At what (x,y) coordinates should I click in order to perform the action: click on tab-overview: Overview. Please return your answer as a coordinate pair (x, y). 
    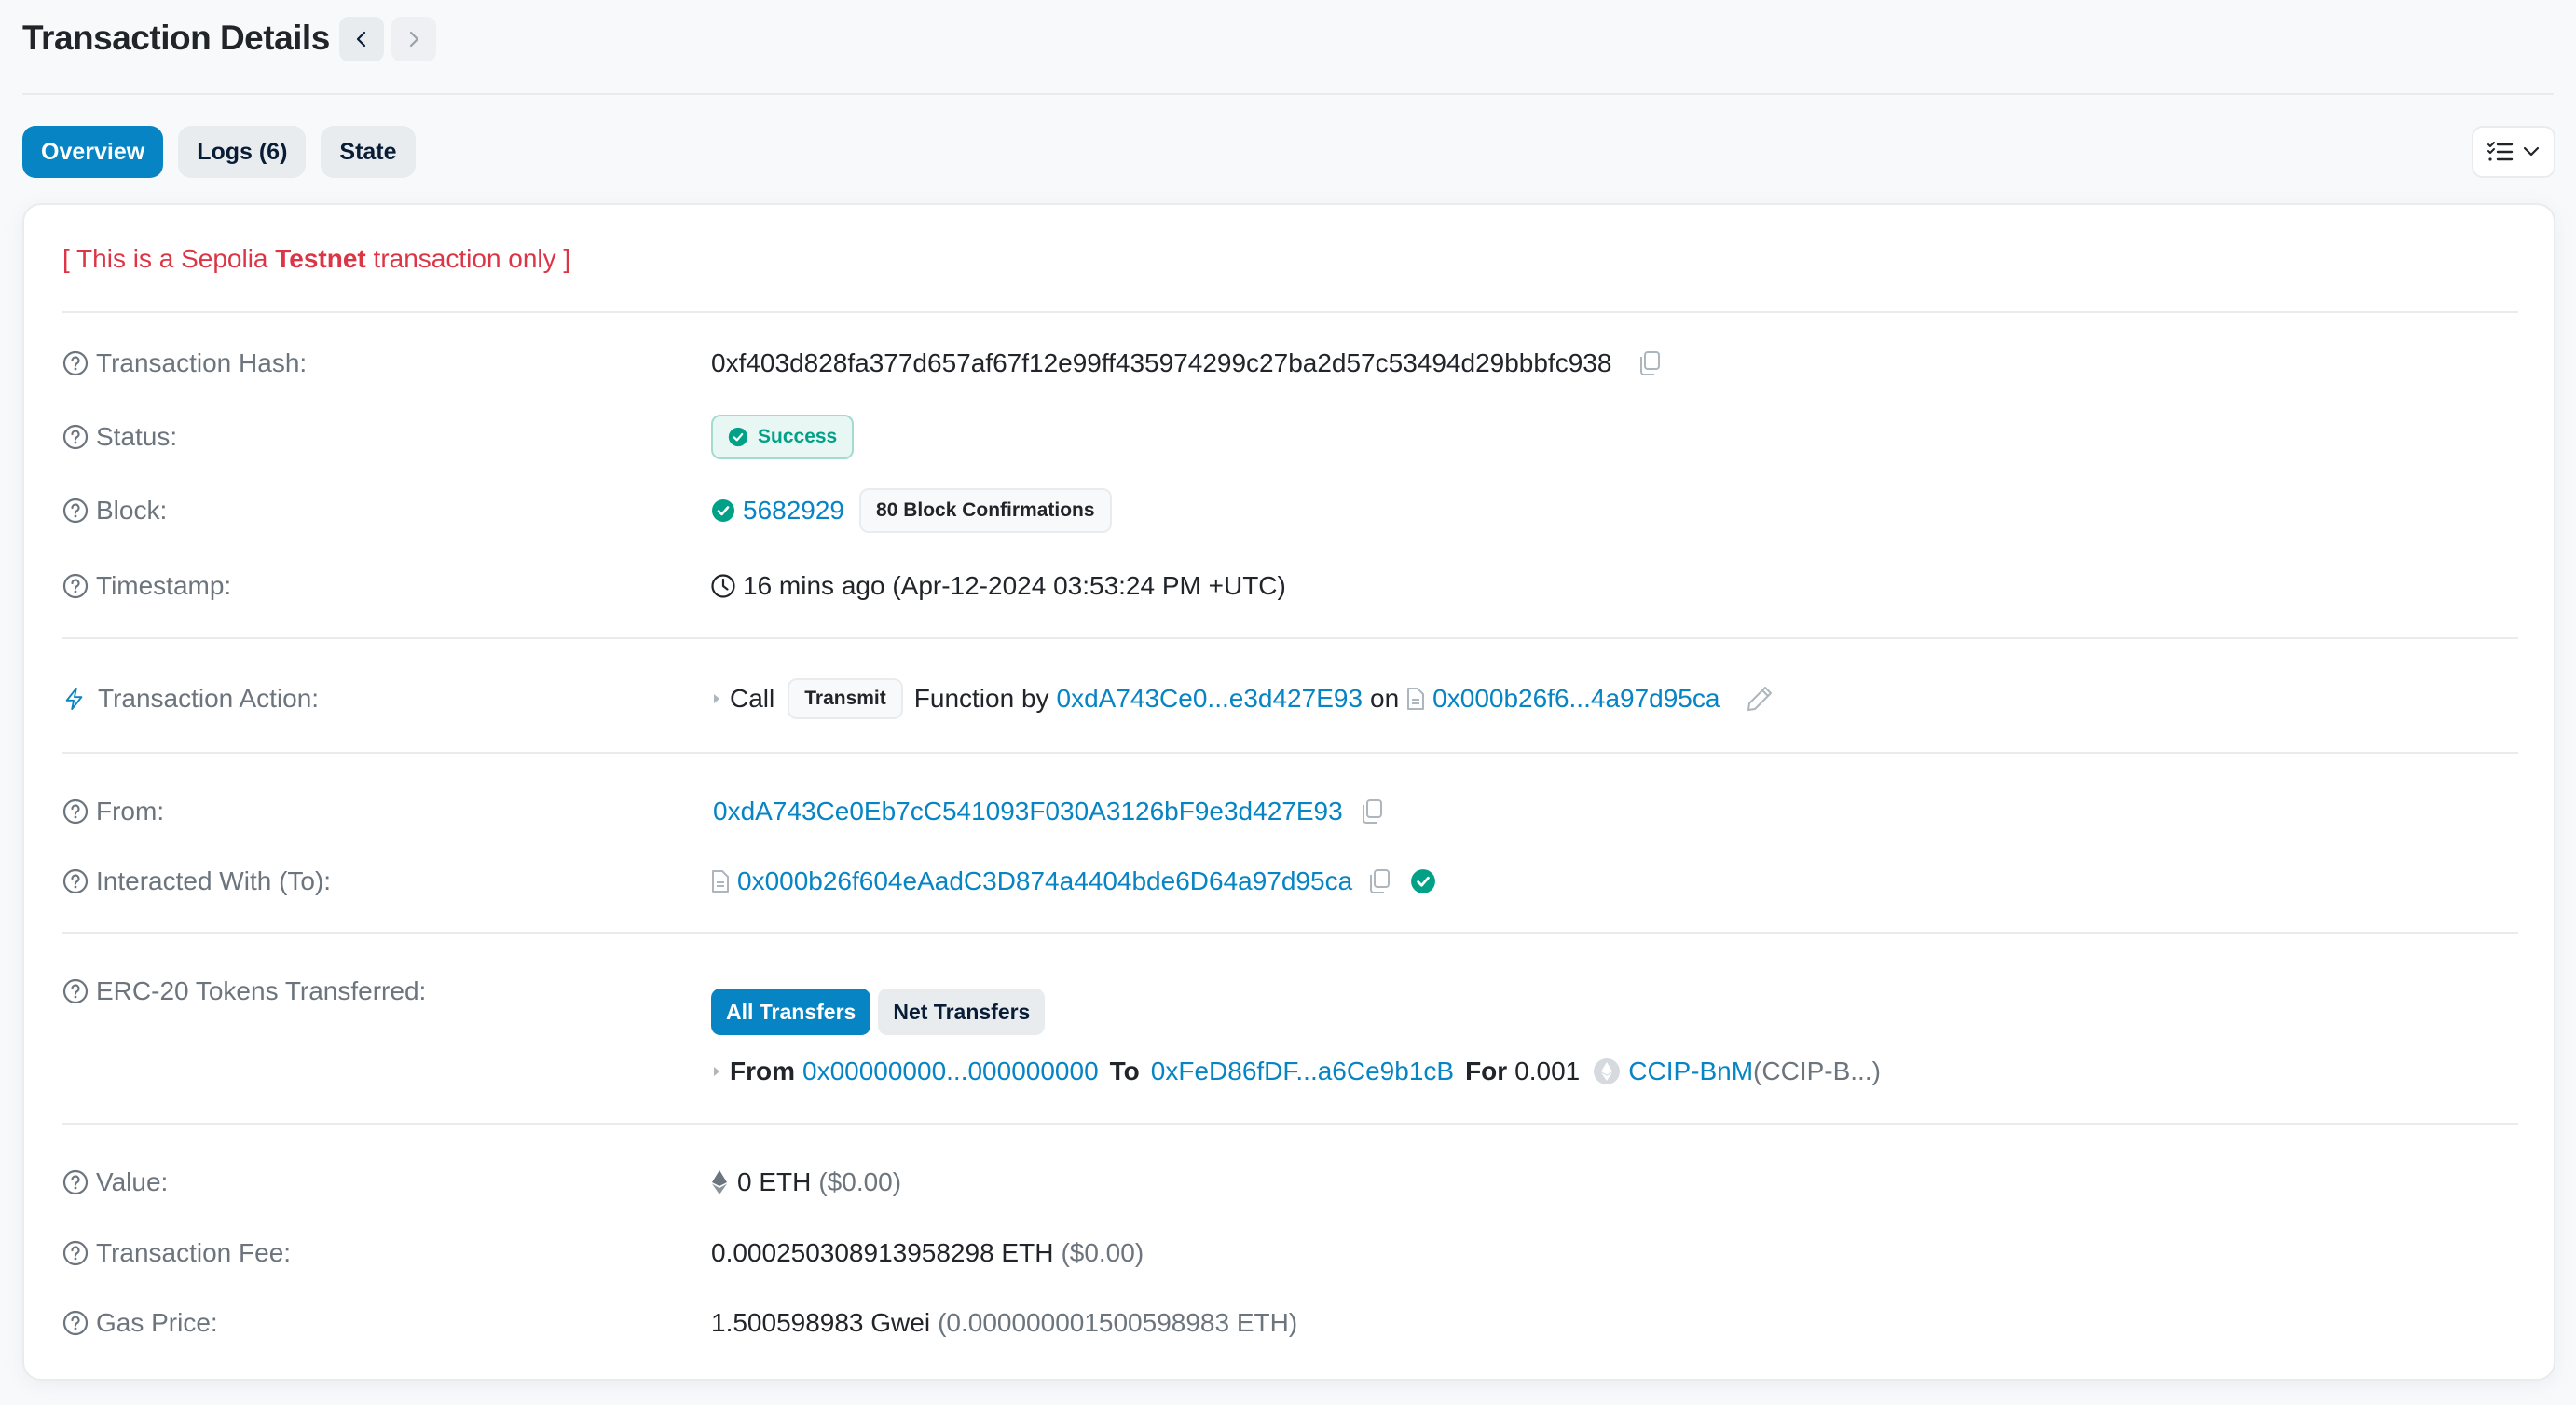
    Looking at the image, I should click on (93, 152).